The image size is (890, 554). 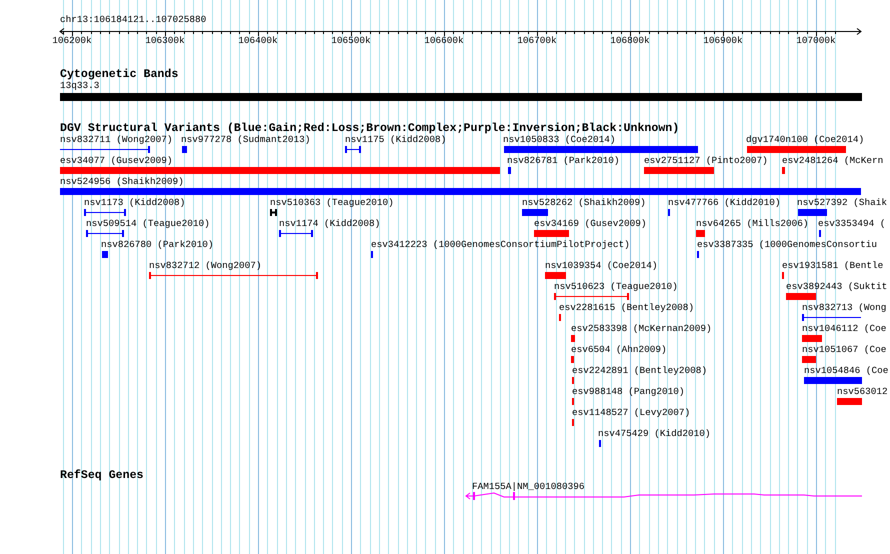 What do you see at coordinates (724, 203) in the screenshot?
I see `variant-label: nsv477766 (Kidd2010)` at bounding box center [724, 203].